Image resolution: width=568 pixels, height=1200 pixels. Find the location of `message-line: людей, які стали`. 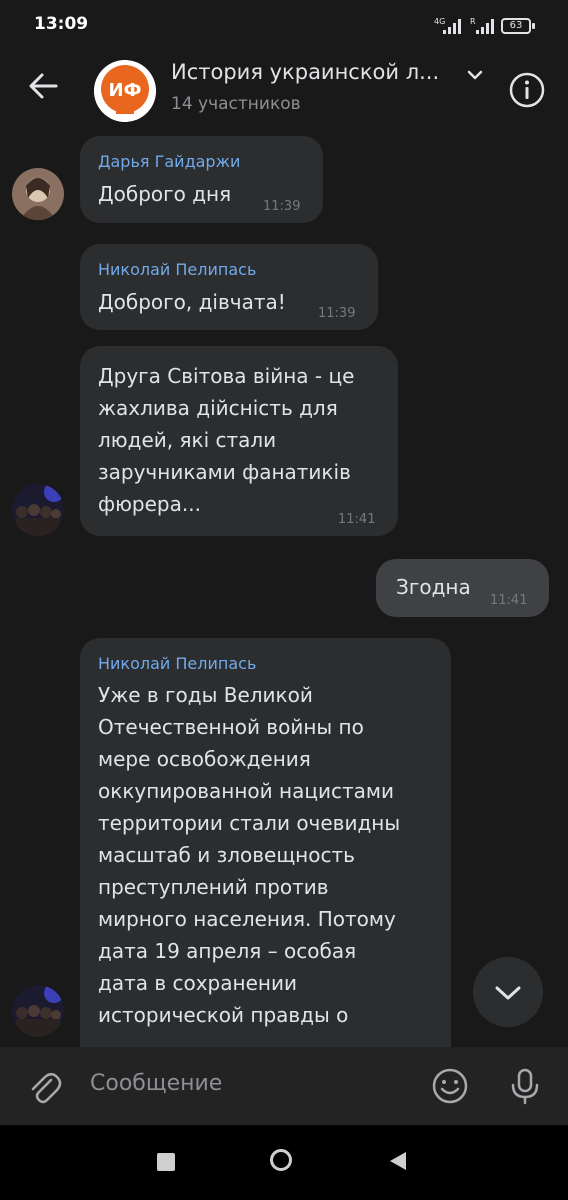

message-line: людей, які стали is located at coordinates (187, 440).